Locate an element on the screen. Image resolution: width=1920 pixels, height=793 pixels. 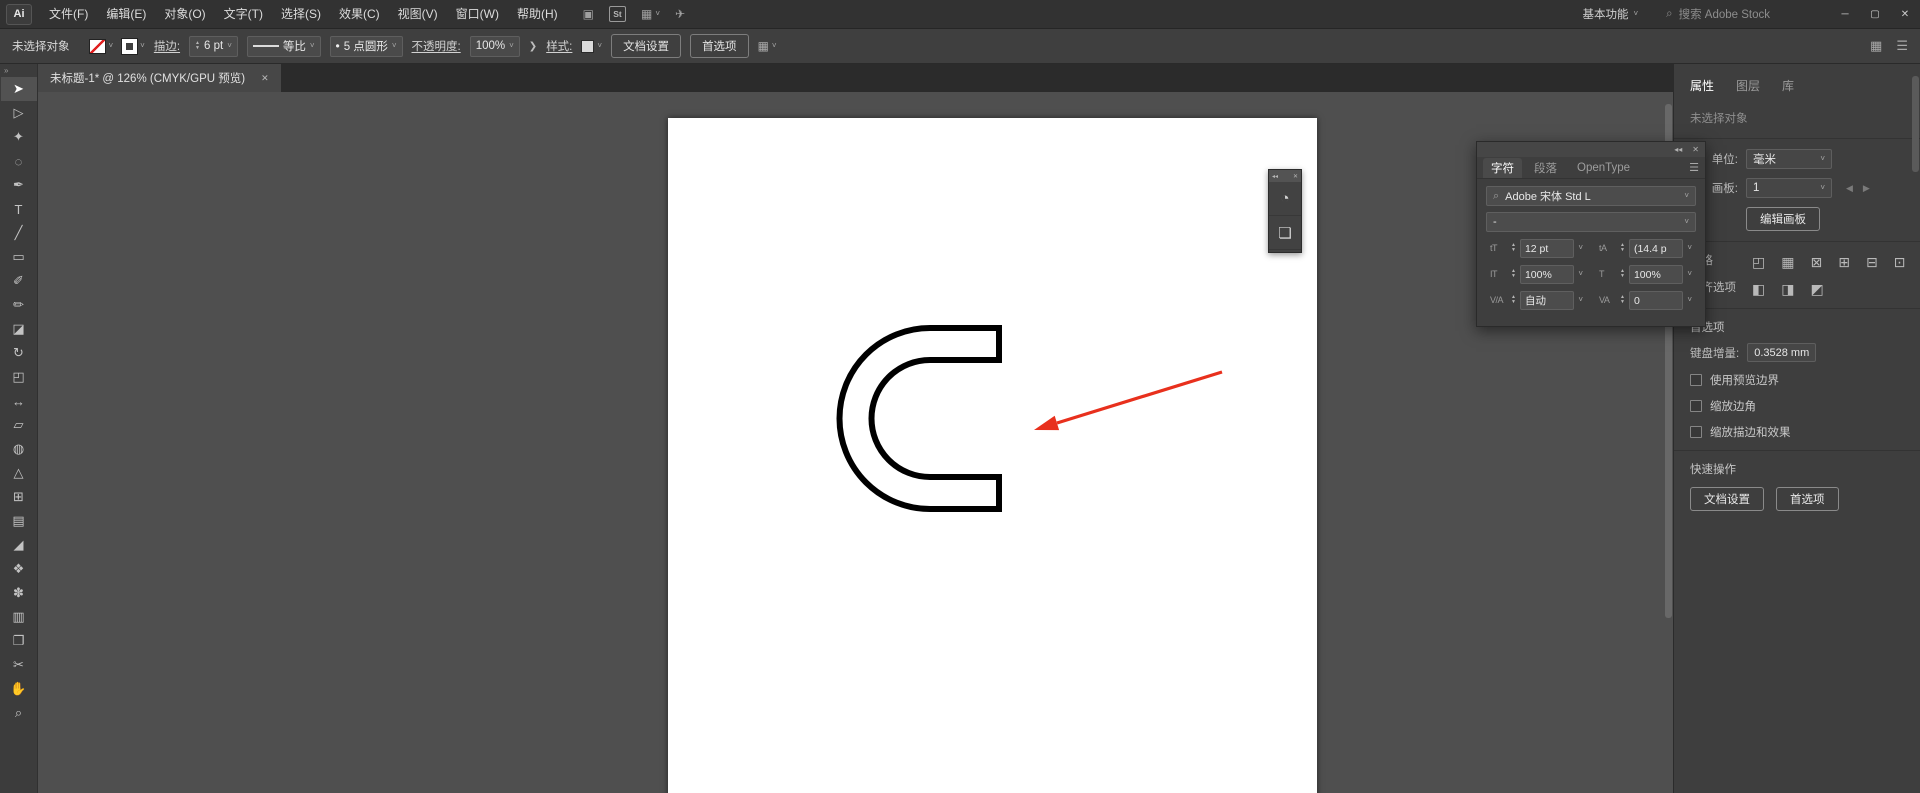
close-dock-icon: ✕ is located at coordinates (1295, 176).